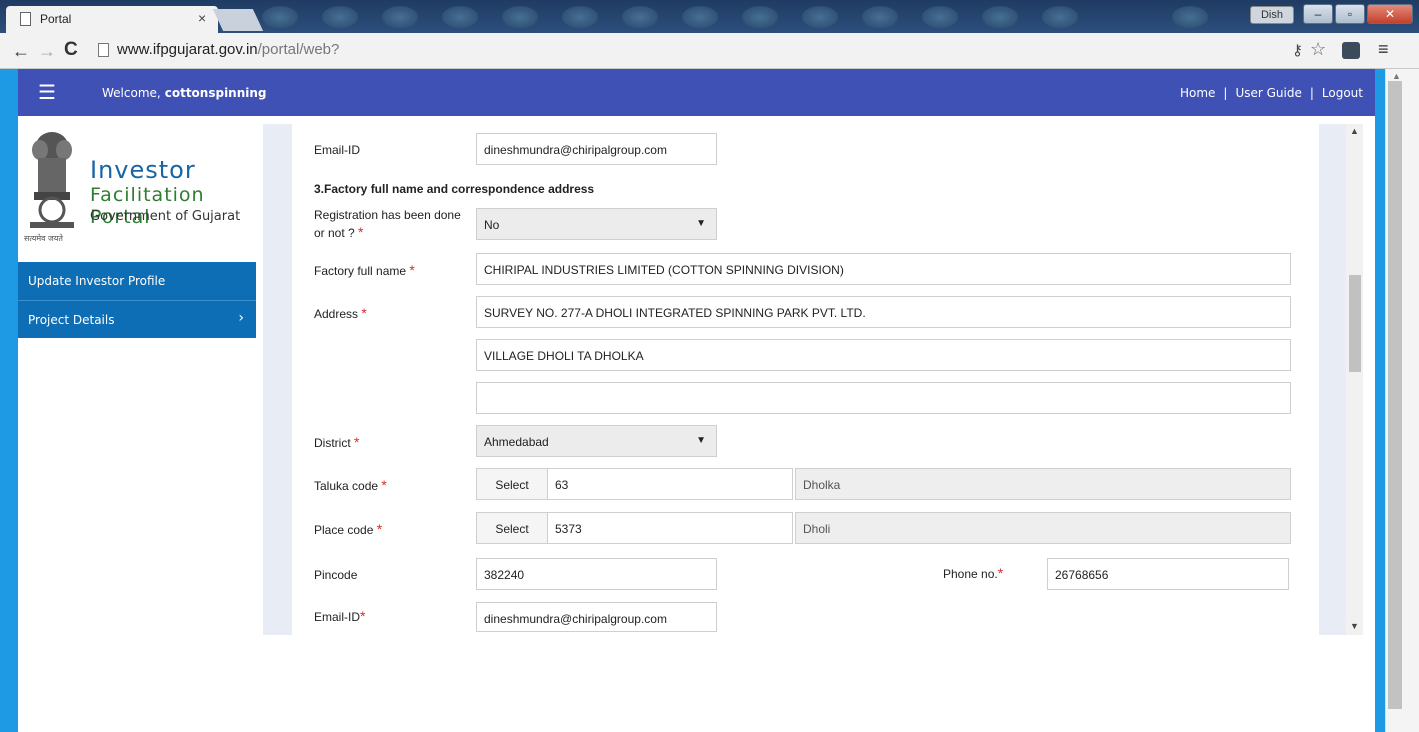 The image size is (1419, 732). What do you see at coordinates (184, 93) in the screenshot?
I see `welcome-text: Welcome, cottonspinning` at bounding box center [184, 93].